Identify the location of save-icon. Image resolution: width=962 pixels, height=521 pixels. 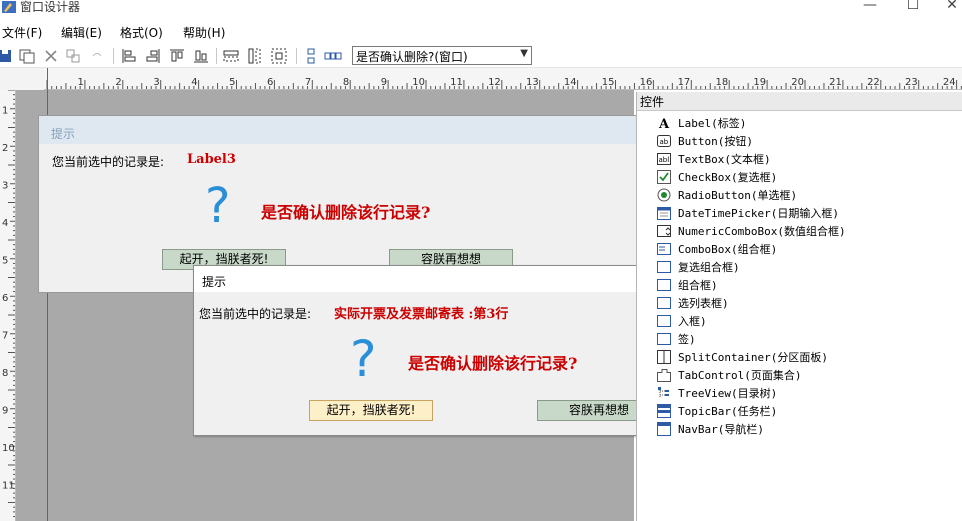
(7, 56).